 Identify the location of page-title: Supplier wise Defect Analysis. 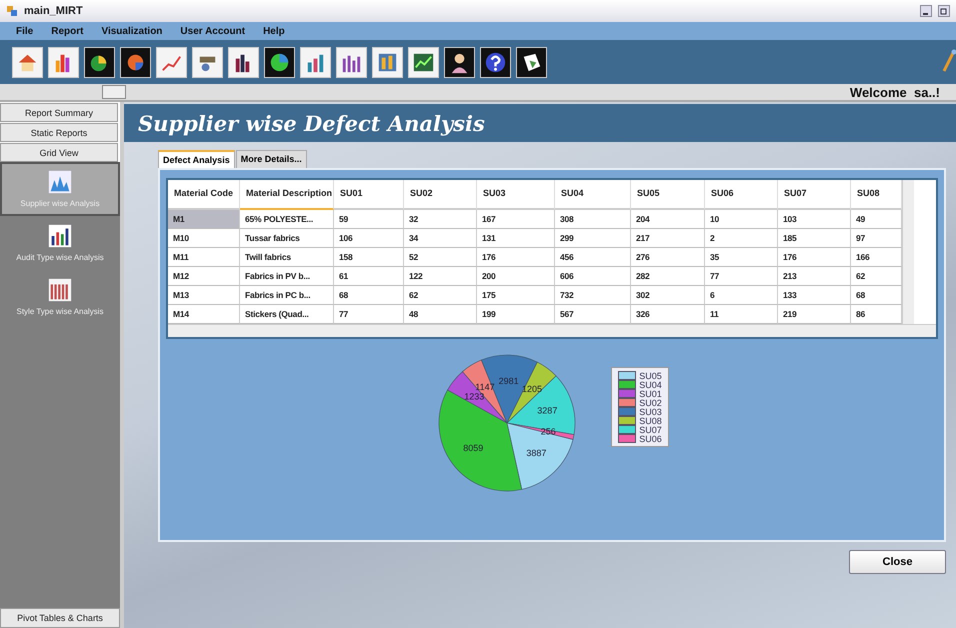
(311, 123).